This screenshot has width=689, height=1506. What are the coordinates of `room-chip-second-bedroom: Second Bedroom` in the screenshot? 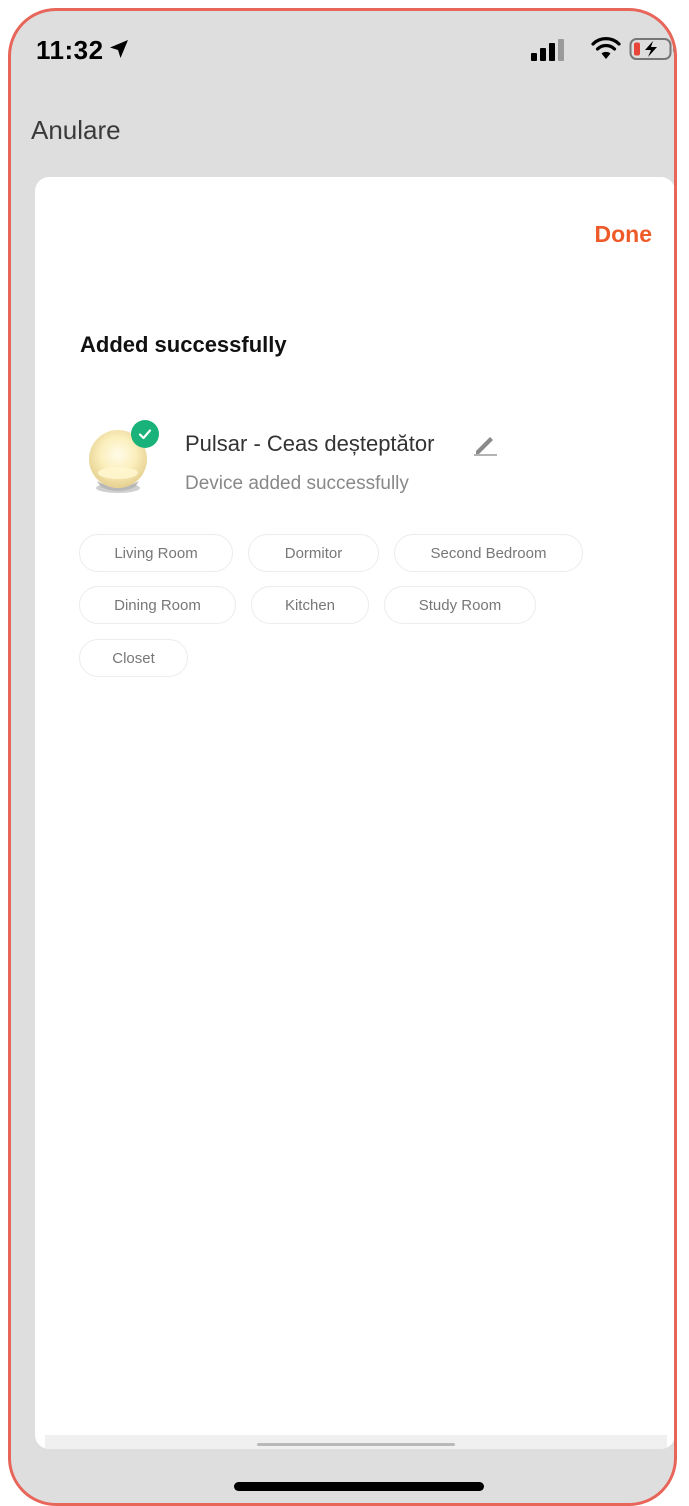 It's located at (488, 553).